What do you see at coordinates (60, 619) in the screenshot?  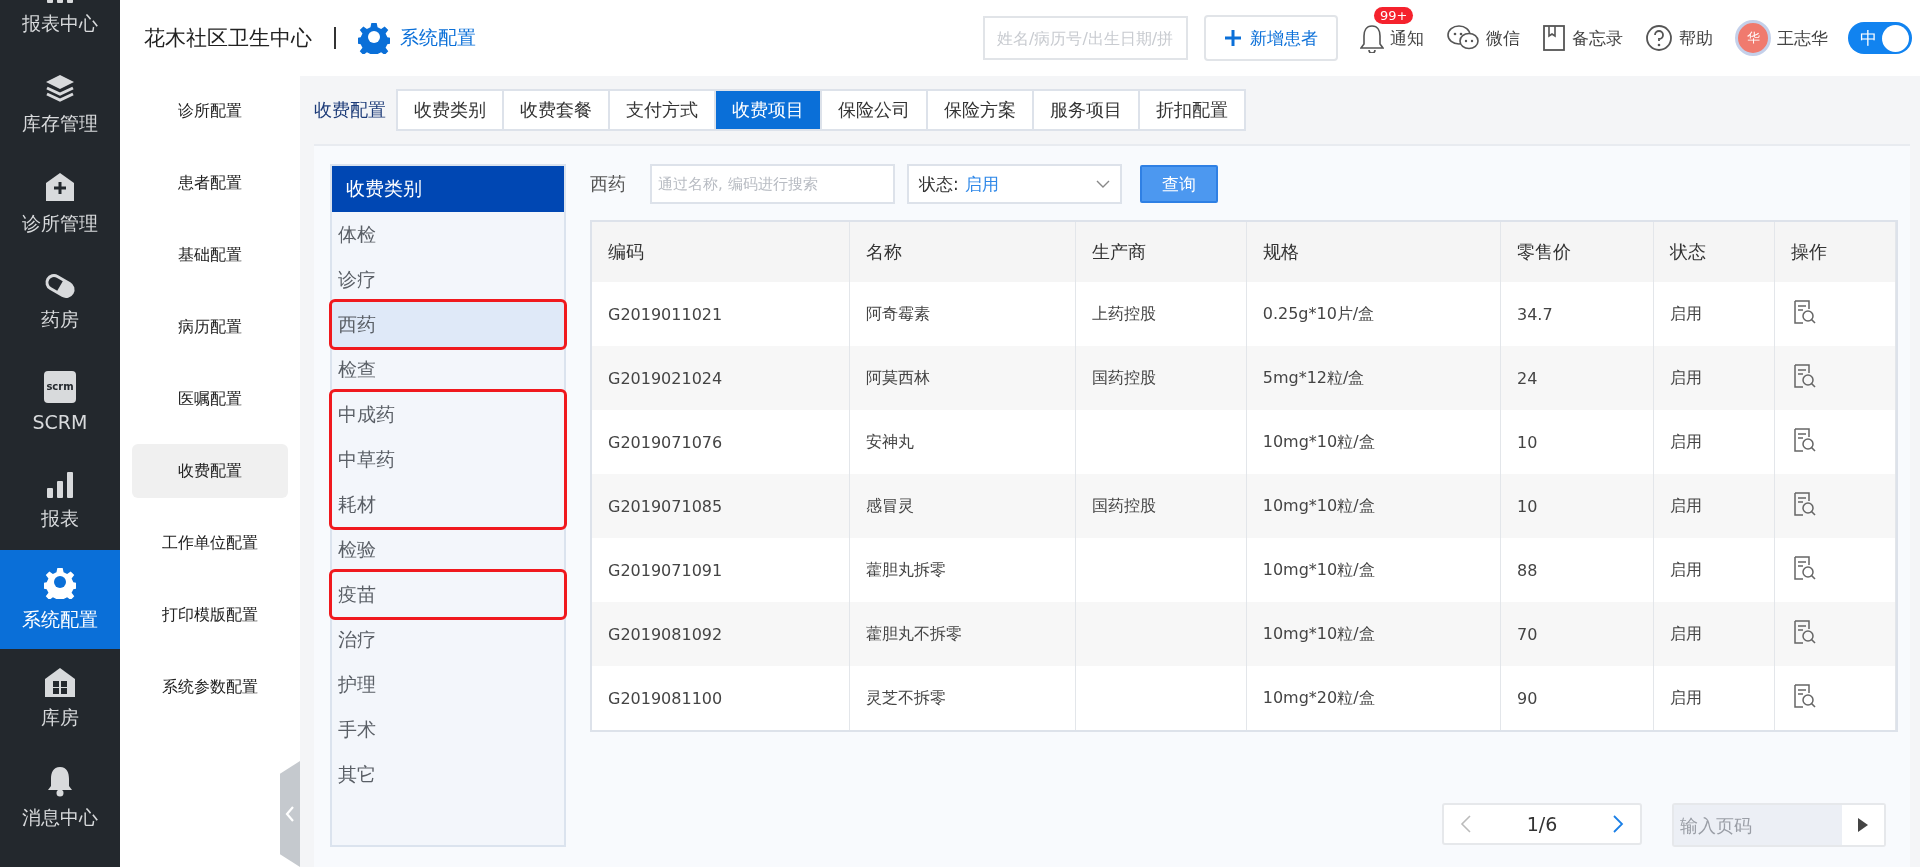 I see `nav-label: 系统配置` at bounding box center [60, 619].